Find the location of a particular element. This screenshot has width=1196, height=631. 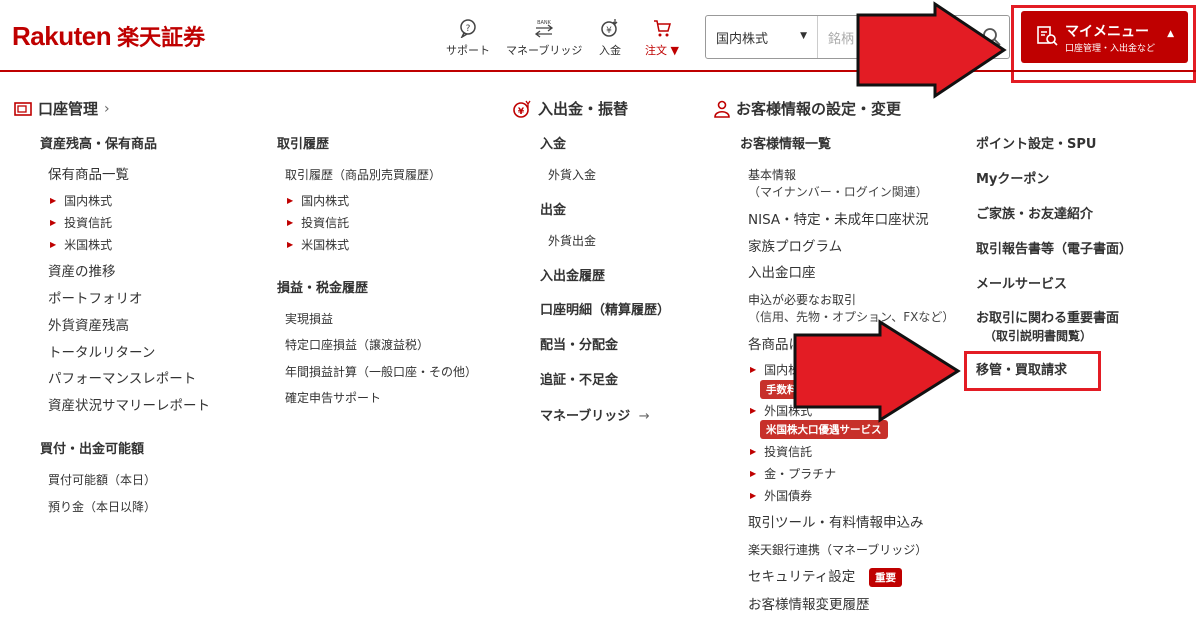

family-referral-link: ご家族・お友達紹介 is located at coordinates (1034, 215).